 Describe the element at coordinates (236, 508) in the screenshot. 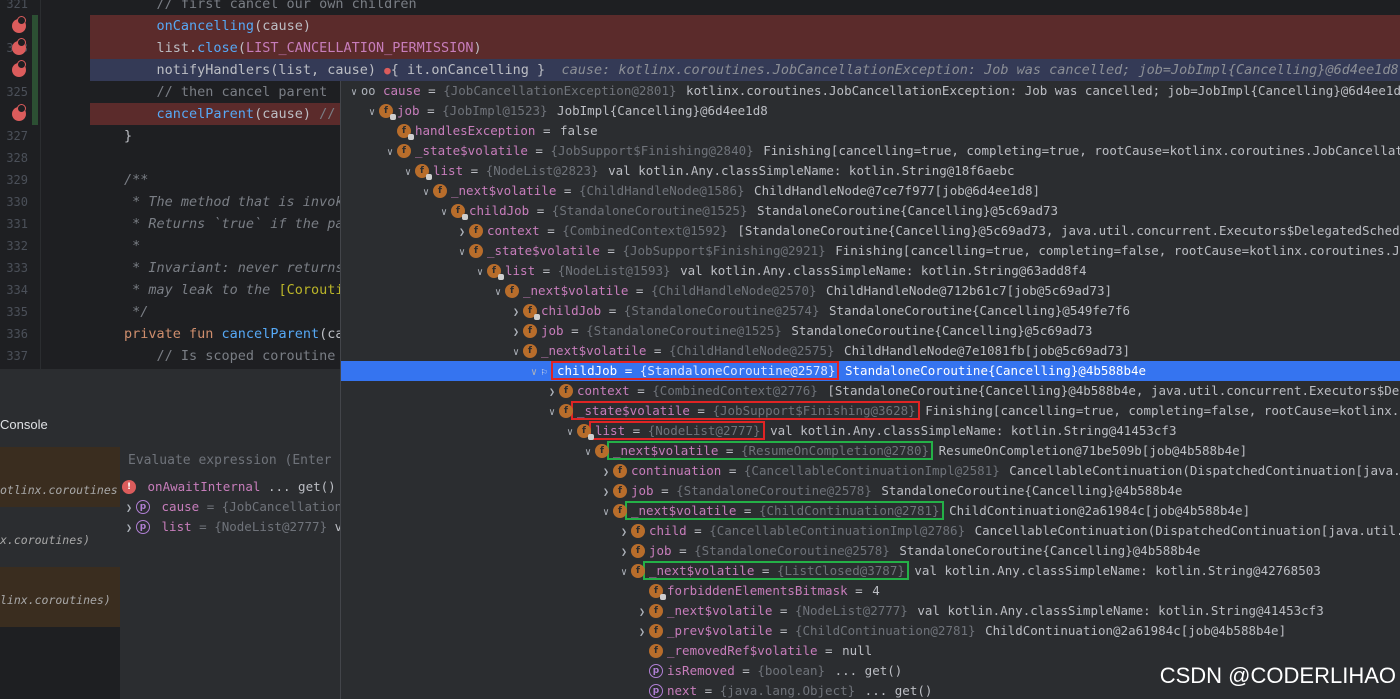

I see `variable-row: ❯ p cause = {JobCancellationE` at that location.